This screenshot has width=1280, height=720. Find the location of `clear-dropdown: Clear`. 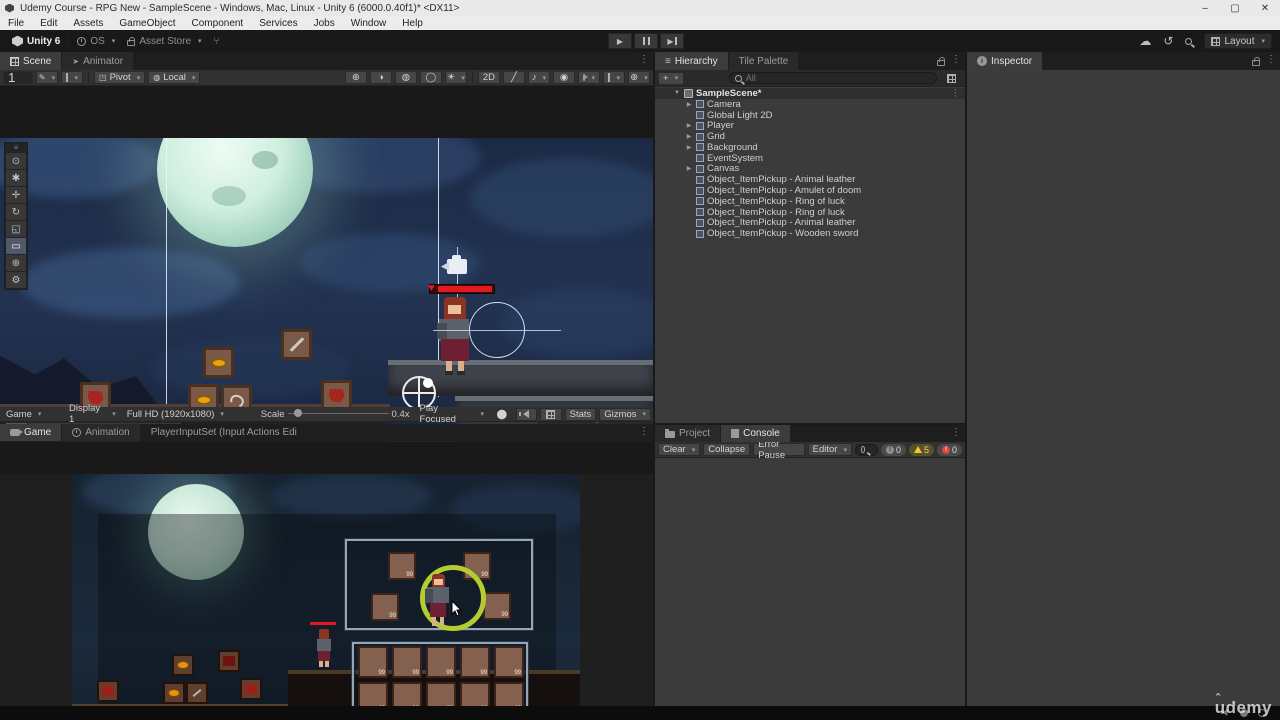

clear-dropdown: Clear is located at coordinates (679, 449).